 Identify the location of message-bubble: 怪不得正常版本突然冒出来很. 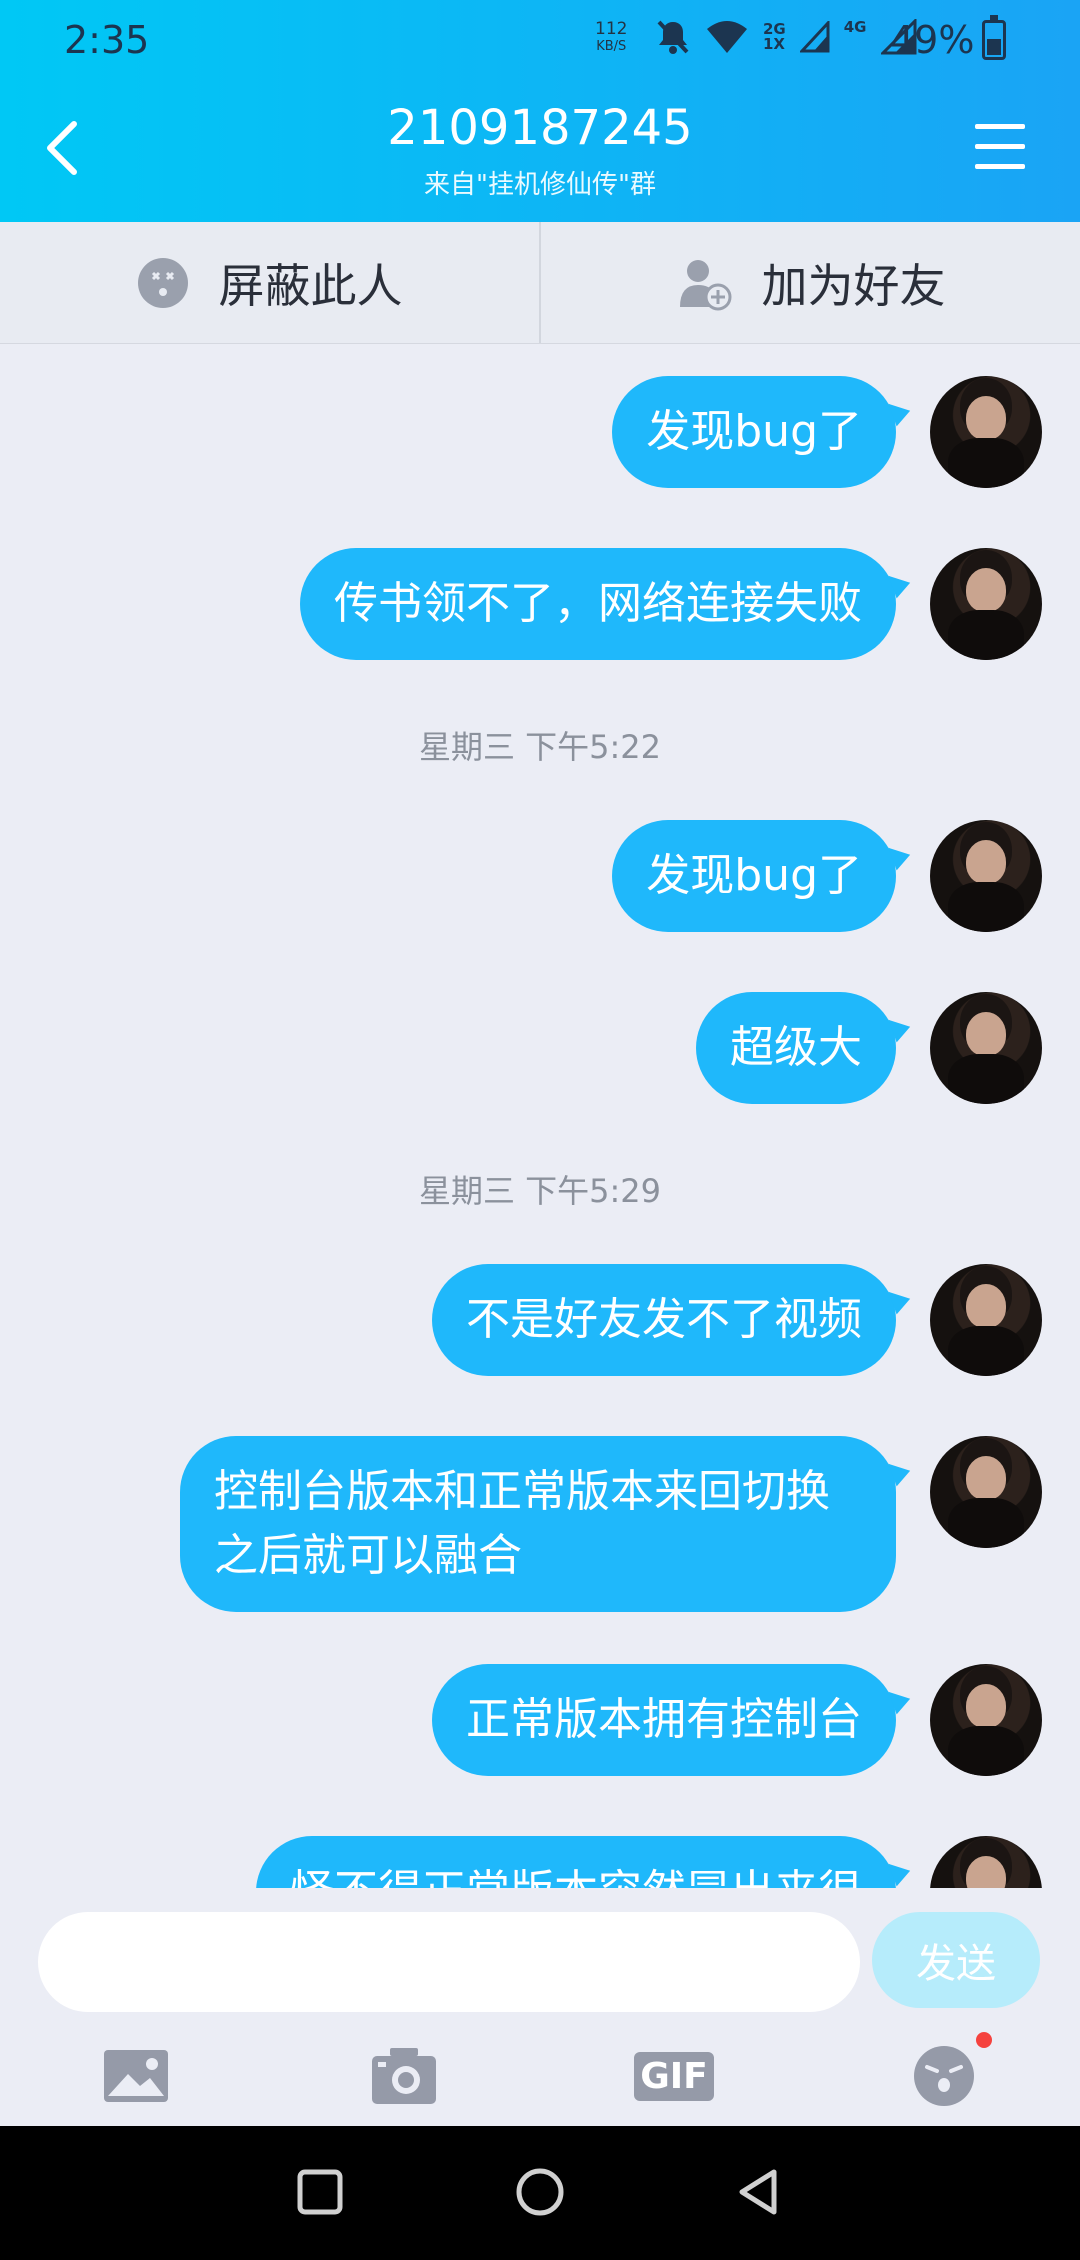
(576, 1862).